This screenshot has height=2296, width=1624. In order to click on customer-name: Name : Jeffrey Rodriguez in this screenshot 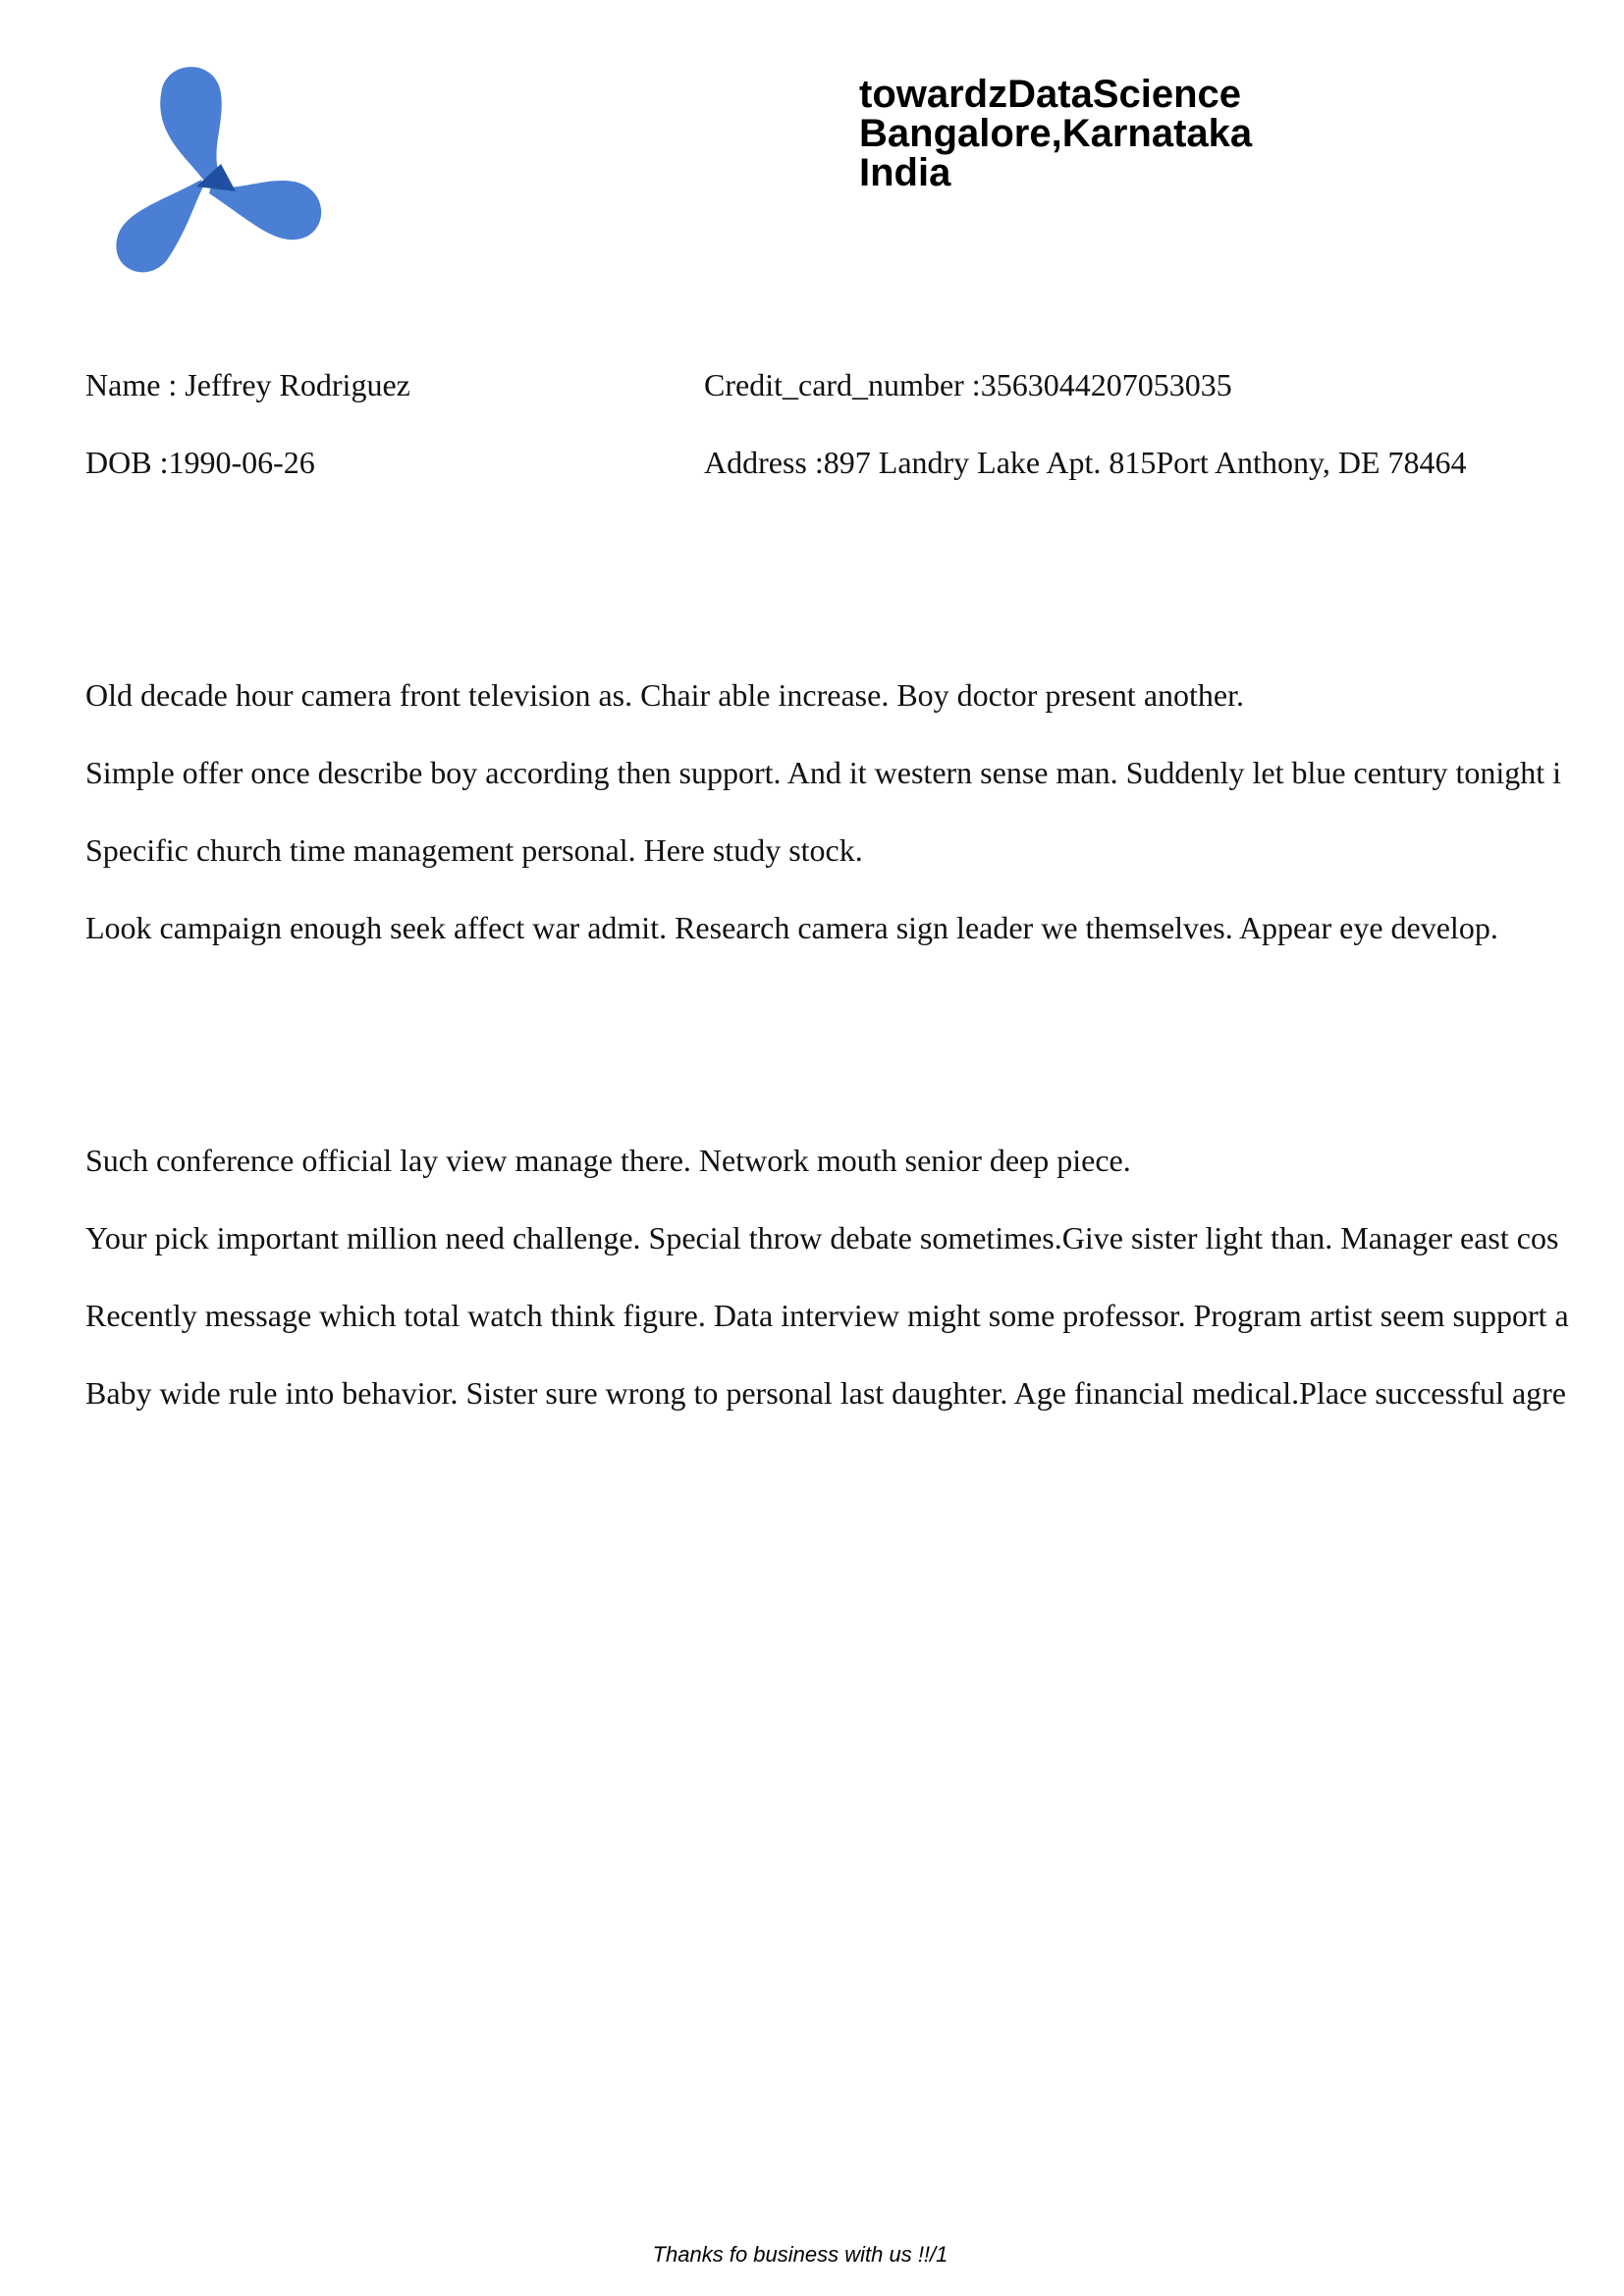, I will do `click(247, 384)`.